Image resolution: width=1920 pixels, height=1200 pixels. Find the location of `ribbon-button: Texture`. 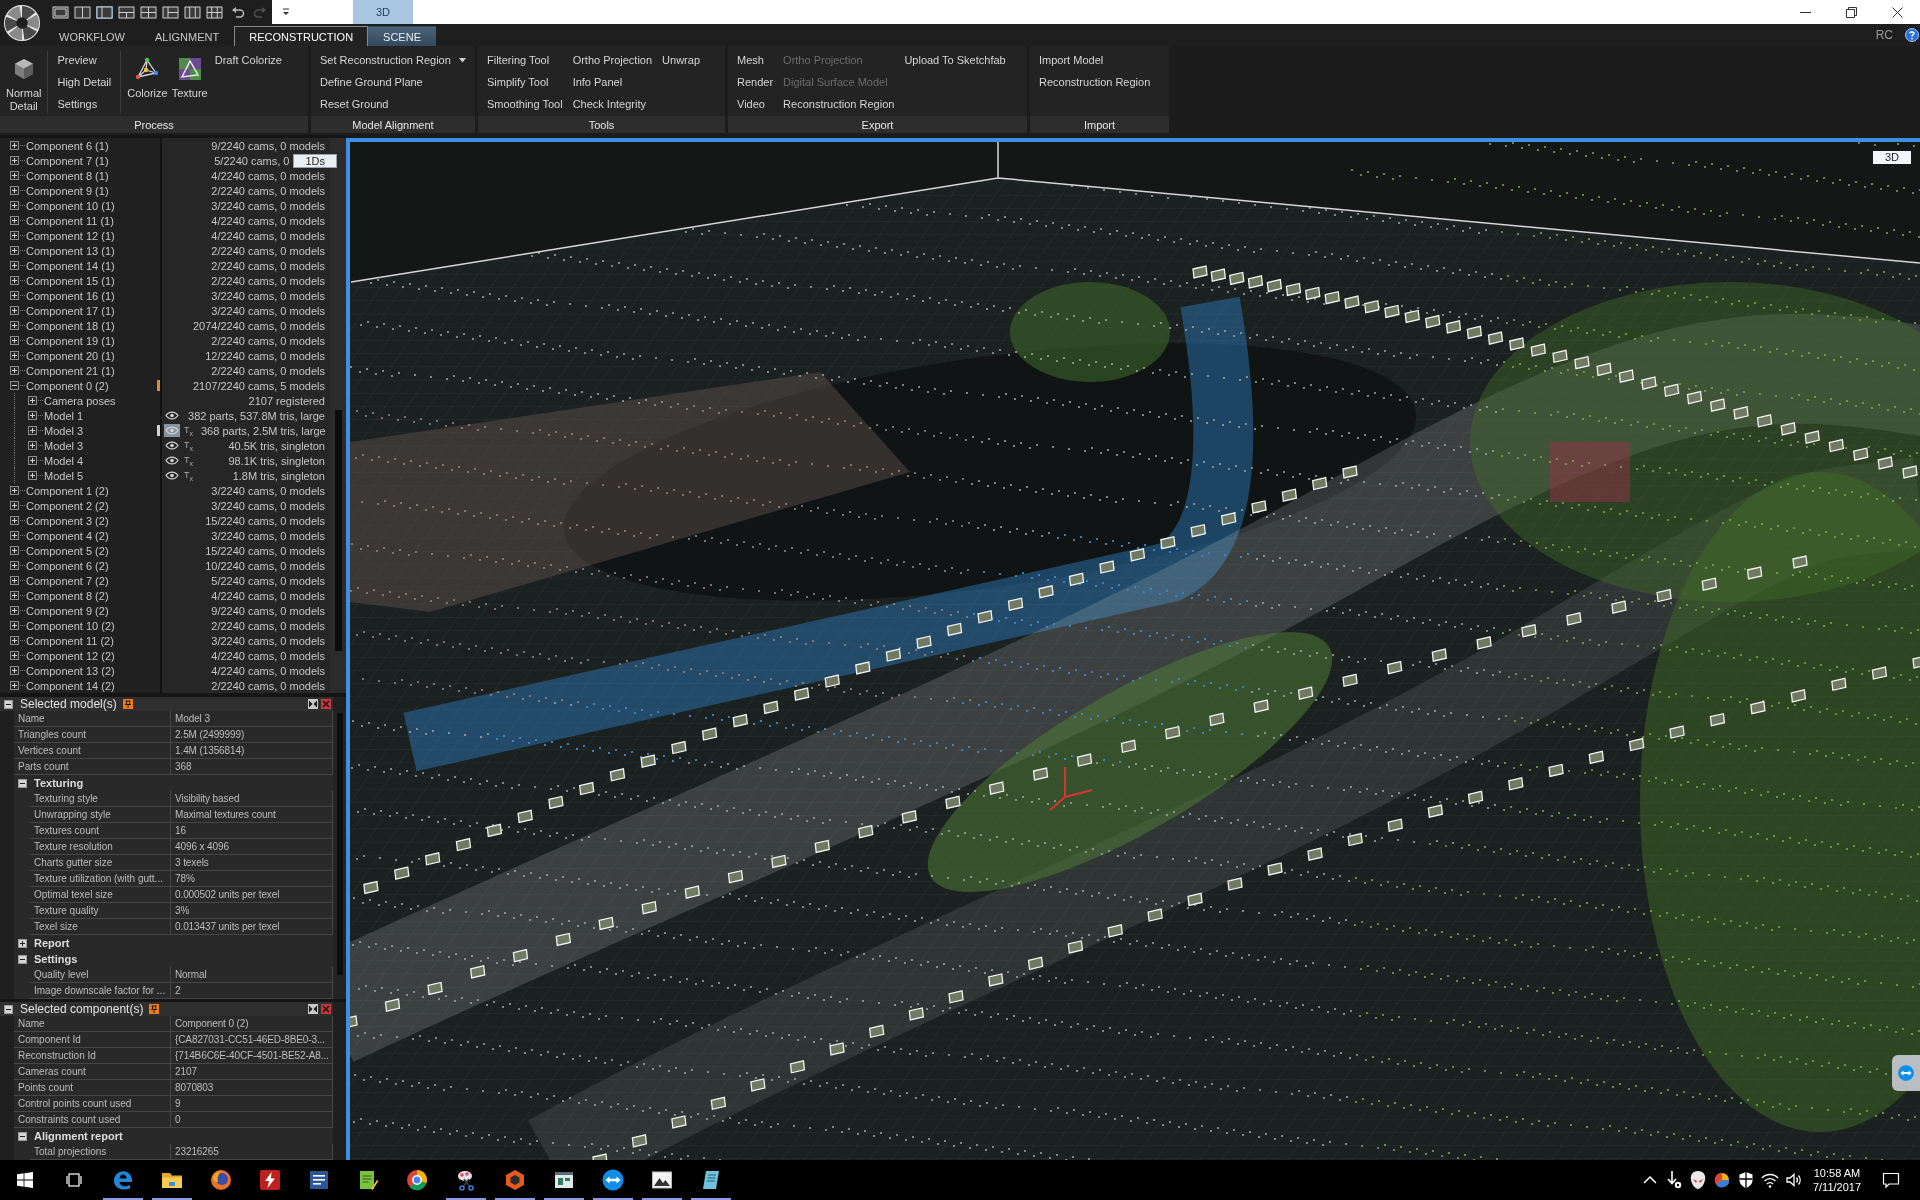

ribbon-button: Texture is located at coordinates (189, 74).